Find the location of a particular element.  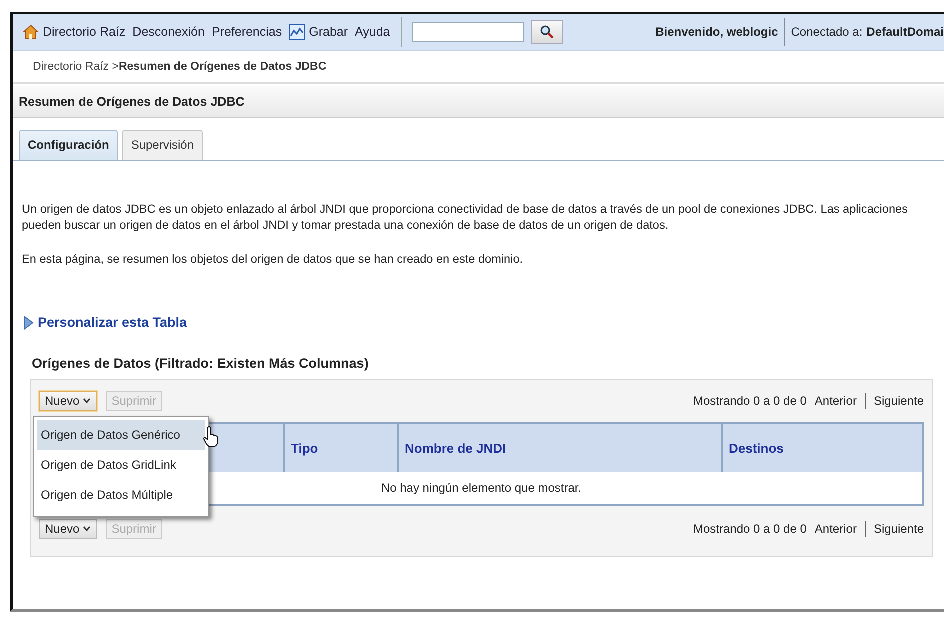

customize-link: Personalizar esta Tabla is located at coordinates (113, 322).